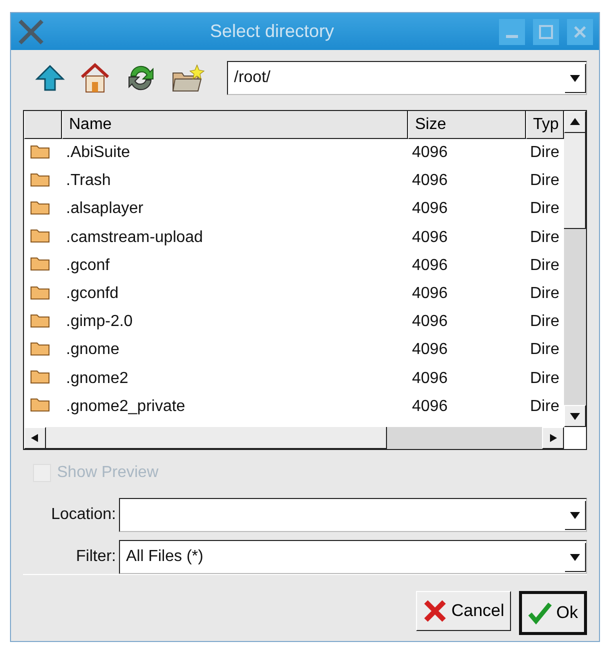  I want to click on file-name: .gnome, so click(235, 350).